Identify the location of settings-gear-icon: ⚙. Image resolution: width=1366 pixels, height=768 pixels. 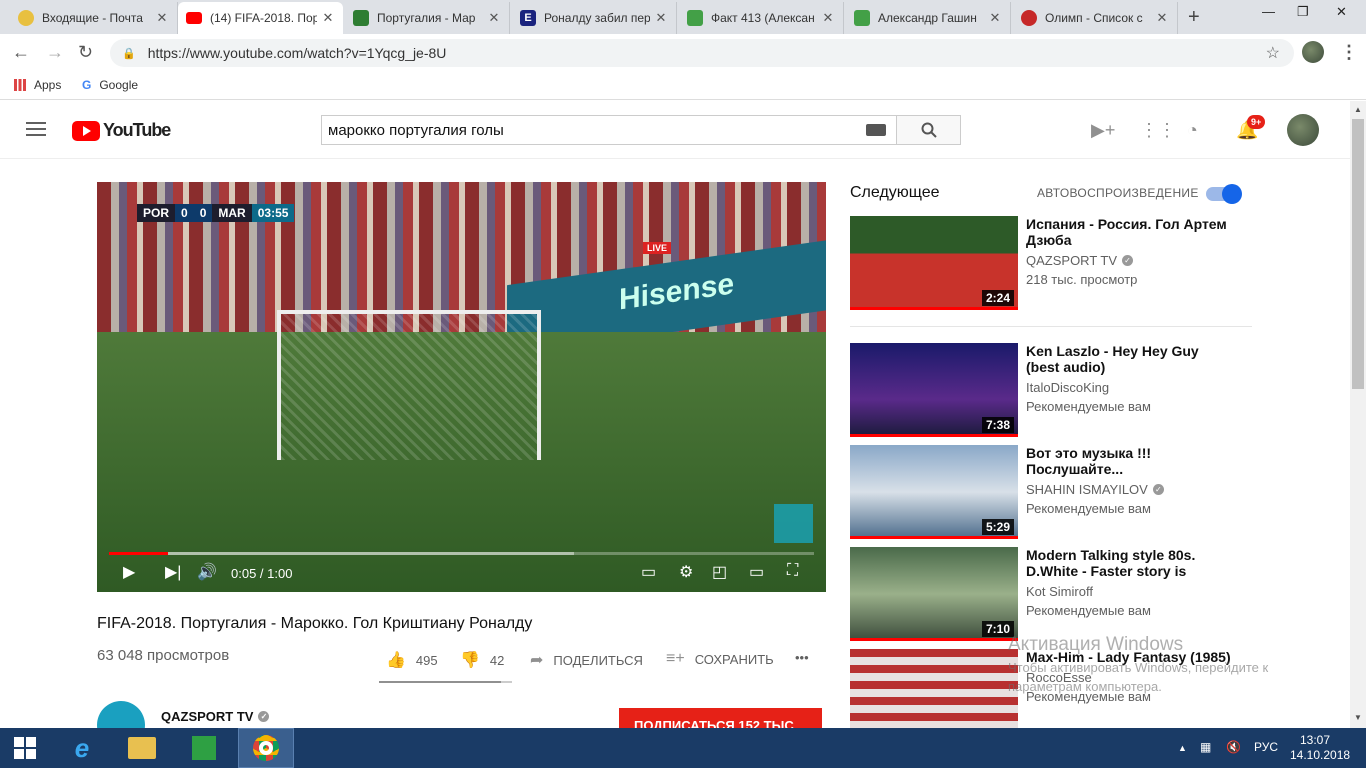
(686, 572).